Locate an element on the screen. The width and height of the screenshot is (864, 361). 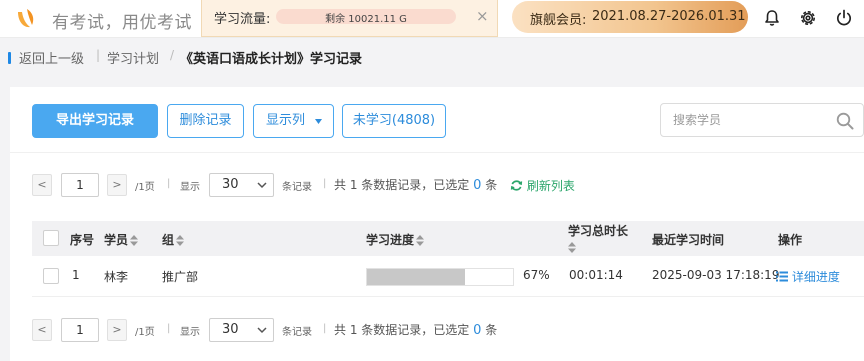
flow-remaining-bar: 剩余 10021.11 G is located at coordinates (366, 17).